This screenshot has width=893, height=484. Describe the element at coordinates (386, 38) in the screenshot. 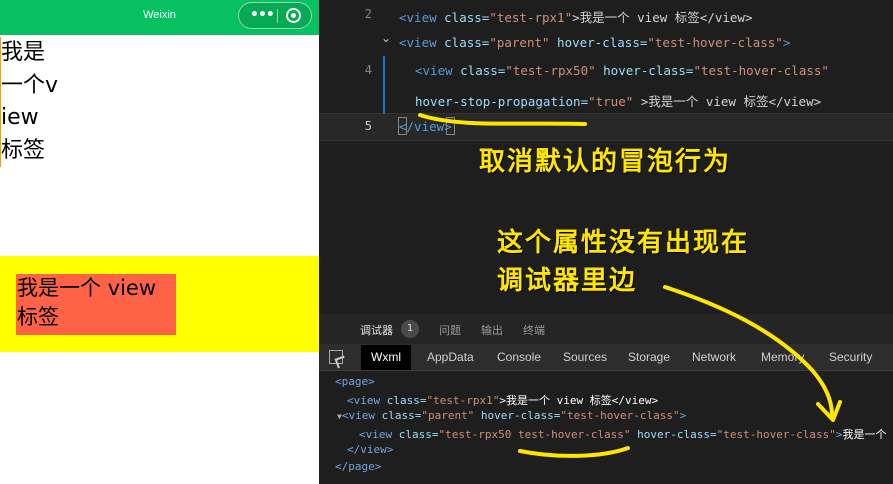

I see `fold-chevron-icon: ⌄` at that location.